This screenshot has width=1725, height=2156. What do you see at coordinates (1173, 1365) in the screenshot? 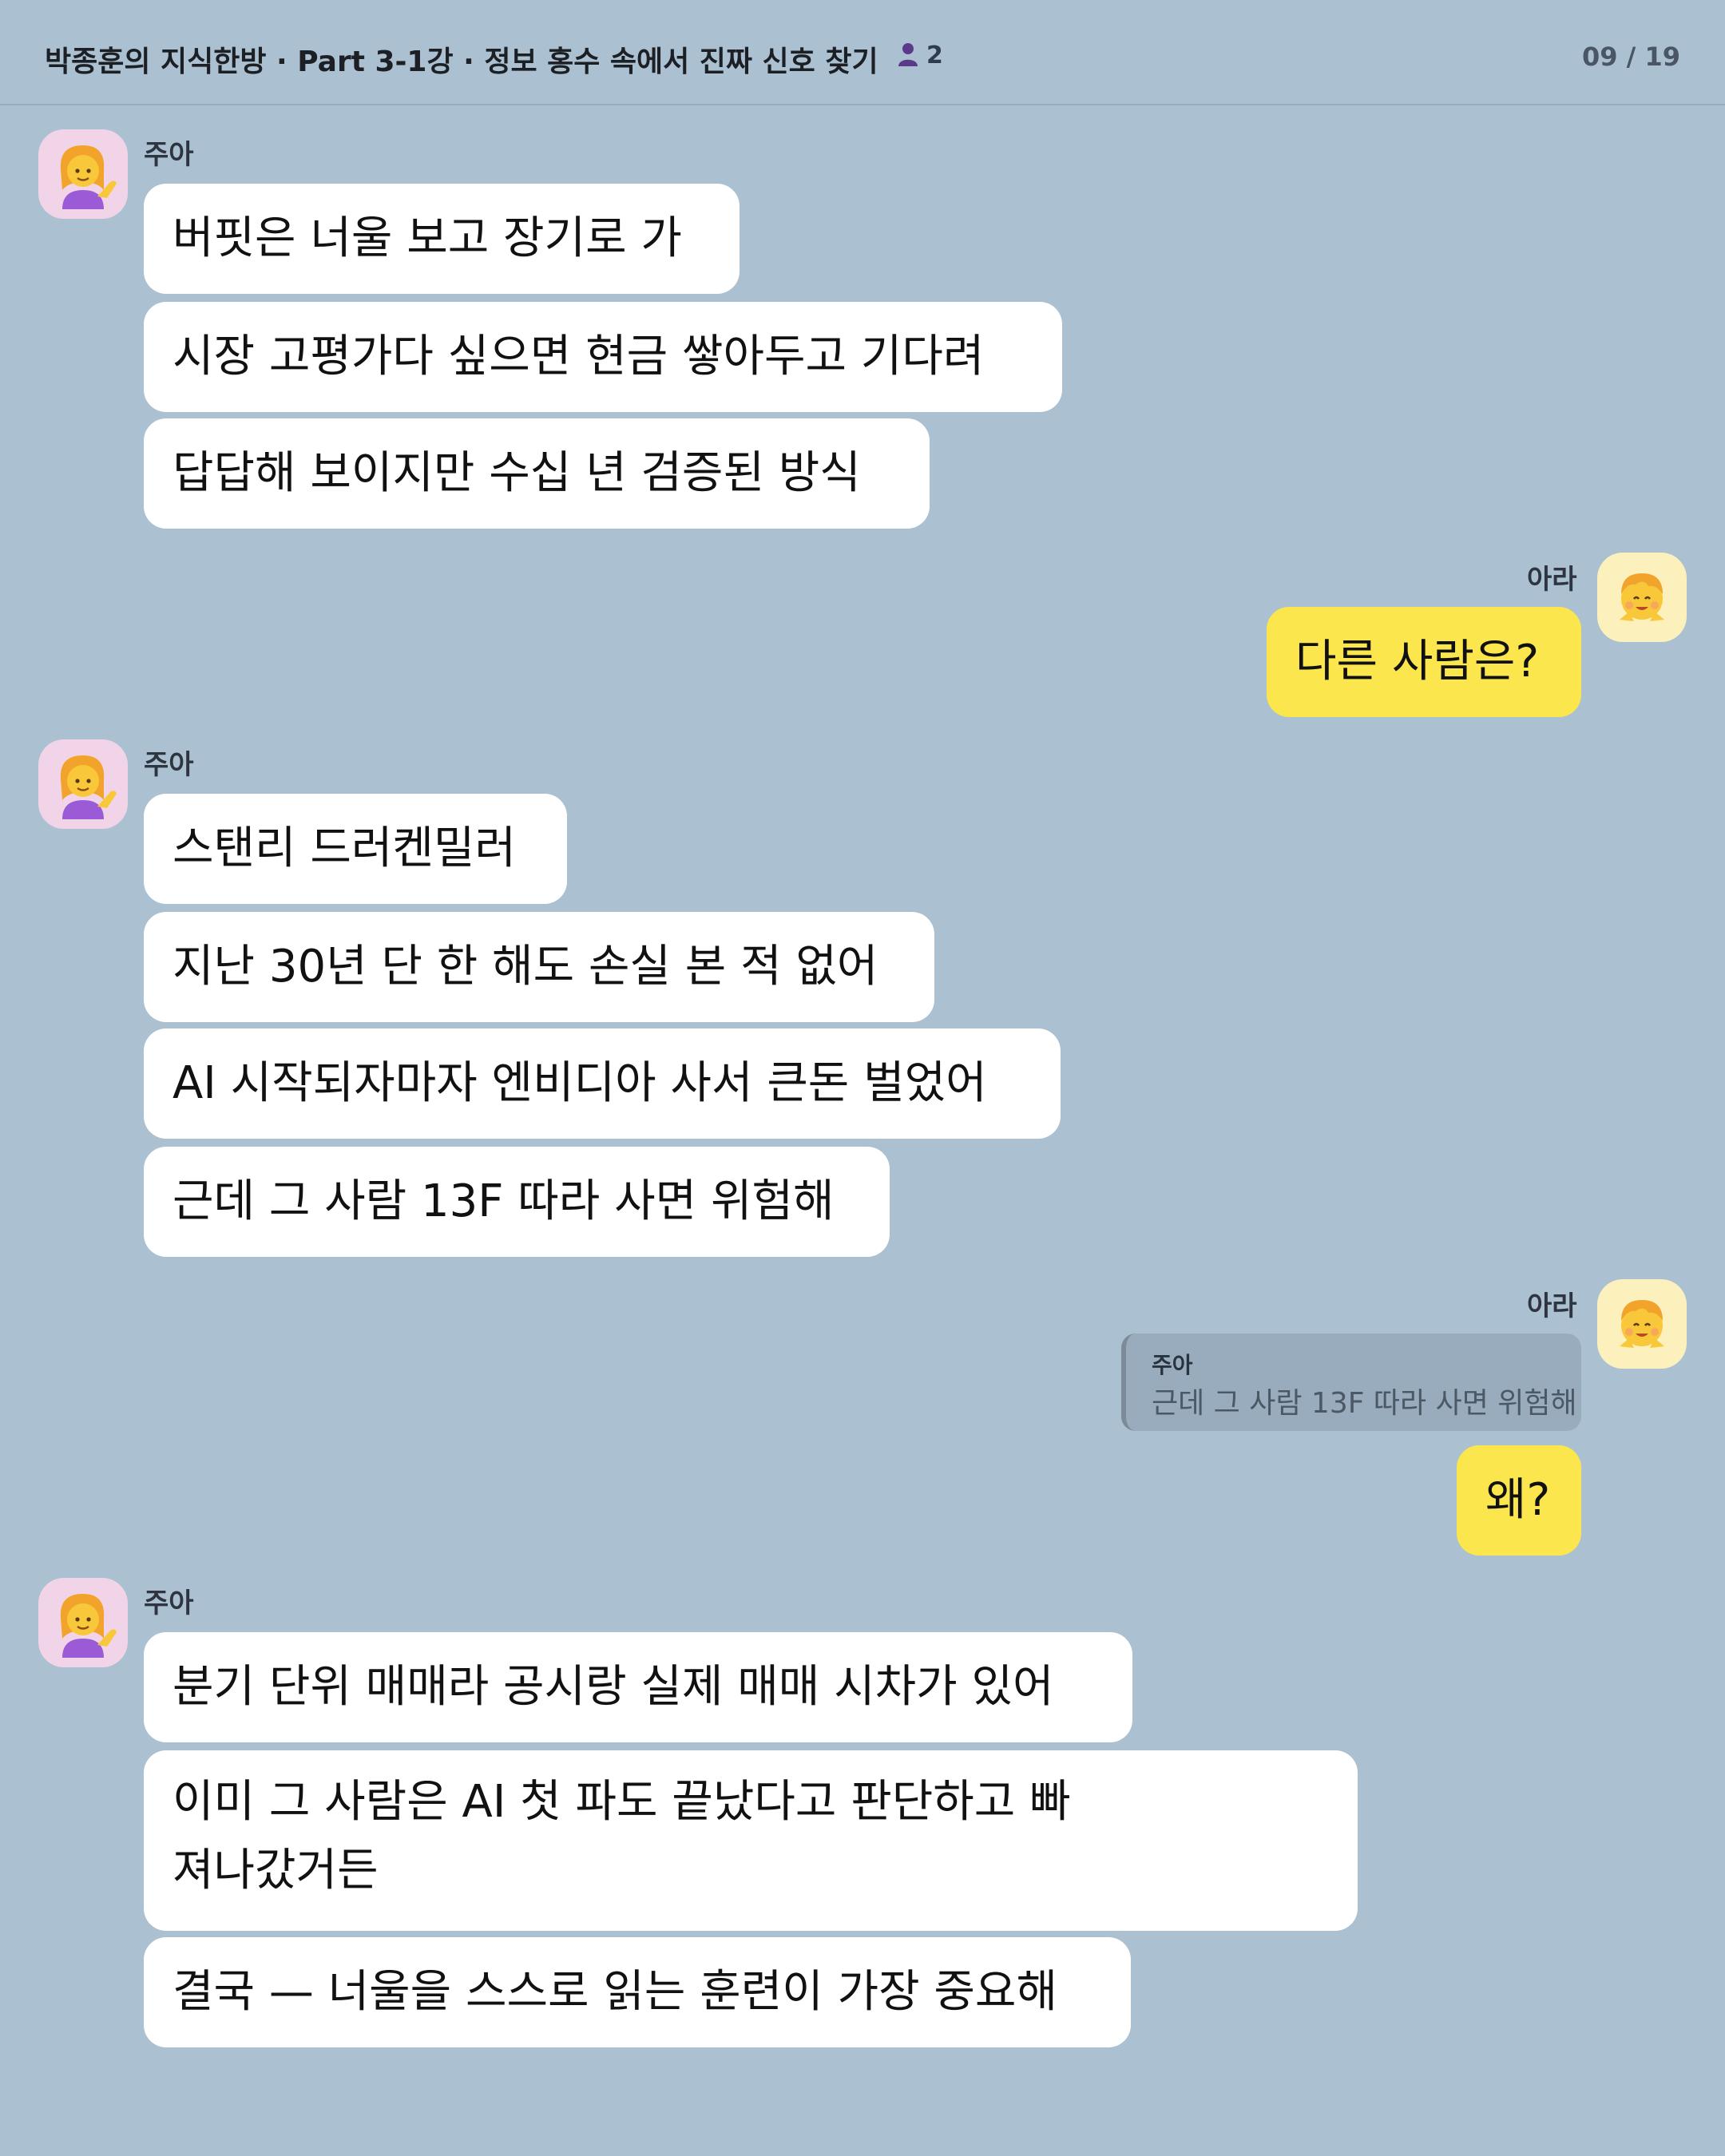
I see `quote-sender: 주아` at bounding box center [1173, 1365].